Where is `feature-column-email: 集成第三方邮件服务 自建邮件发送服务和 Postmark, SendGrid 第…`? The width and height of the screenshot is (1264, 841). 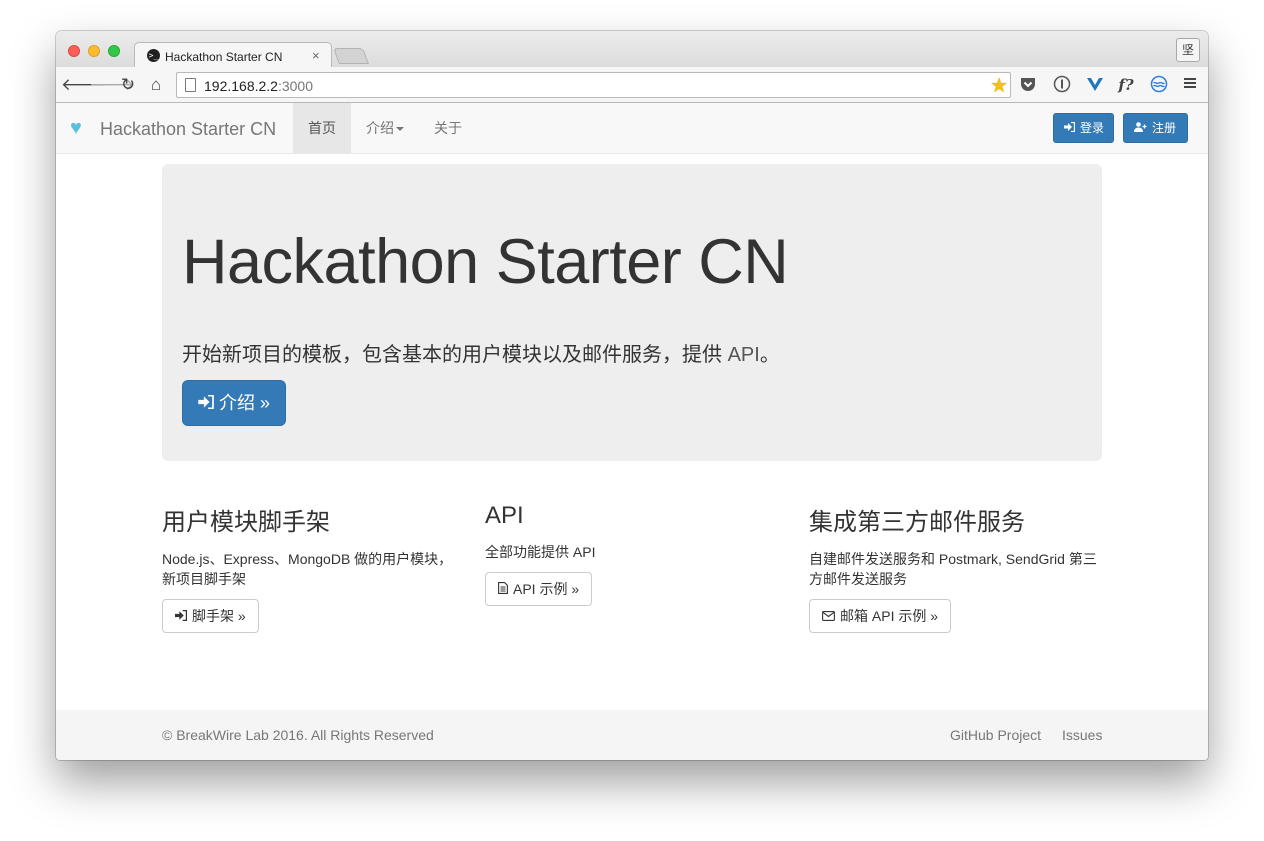 feature-column-email: 集成第三方邮件服务 自建邮件发送服务和 Postmark, SendGrid 第… is located at coordinates (959, 567).